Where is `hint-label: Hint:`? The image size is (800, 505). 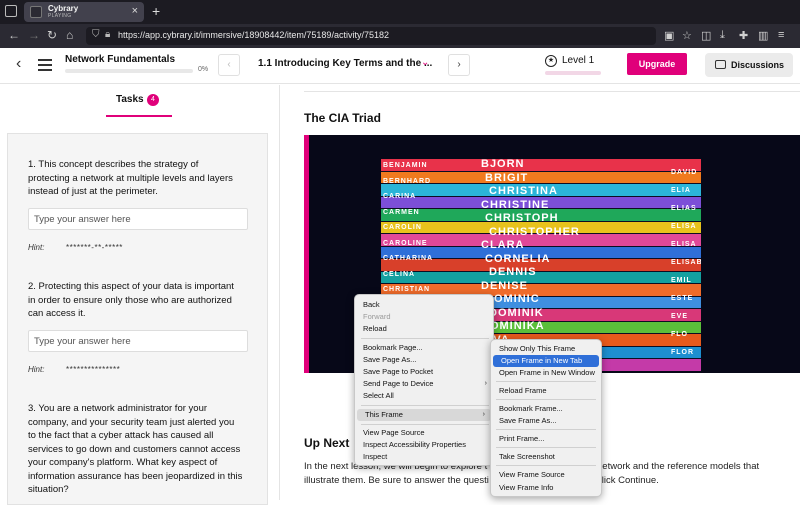 hint-label: Hint: is located at coordinates (36, 369).